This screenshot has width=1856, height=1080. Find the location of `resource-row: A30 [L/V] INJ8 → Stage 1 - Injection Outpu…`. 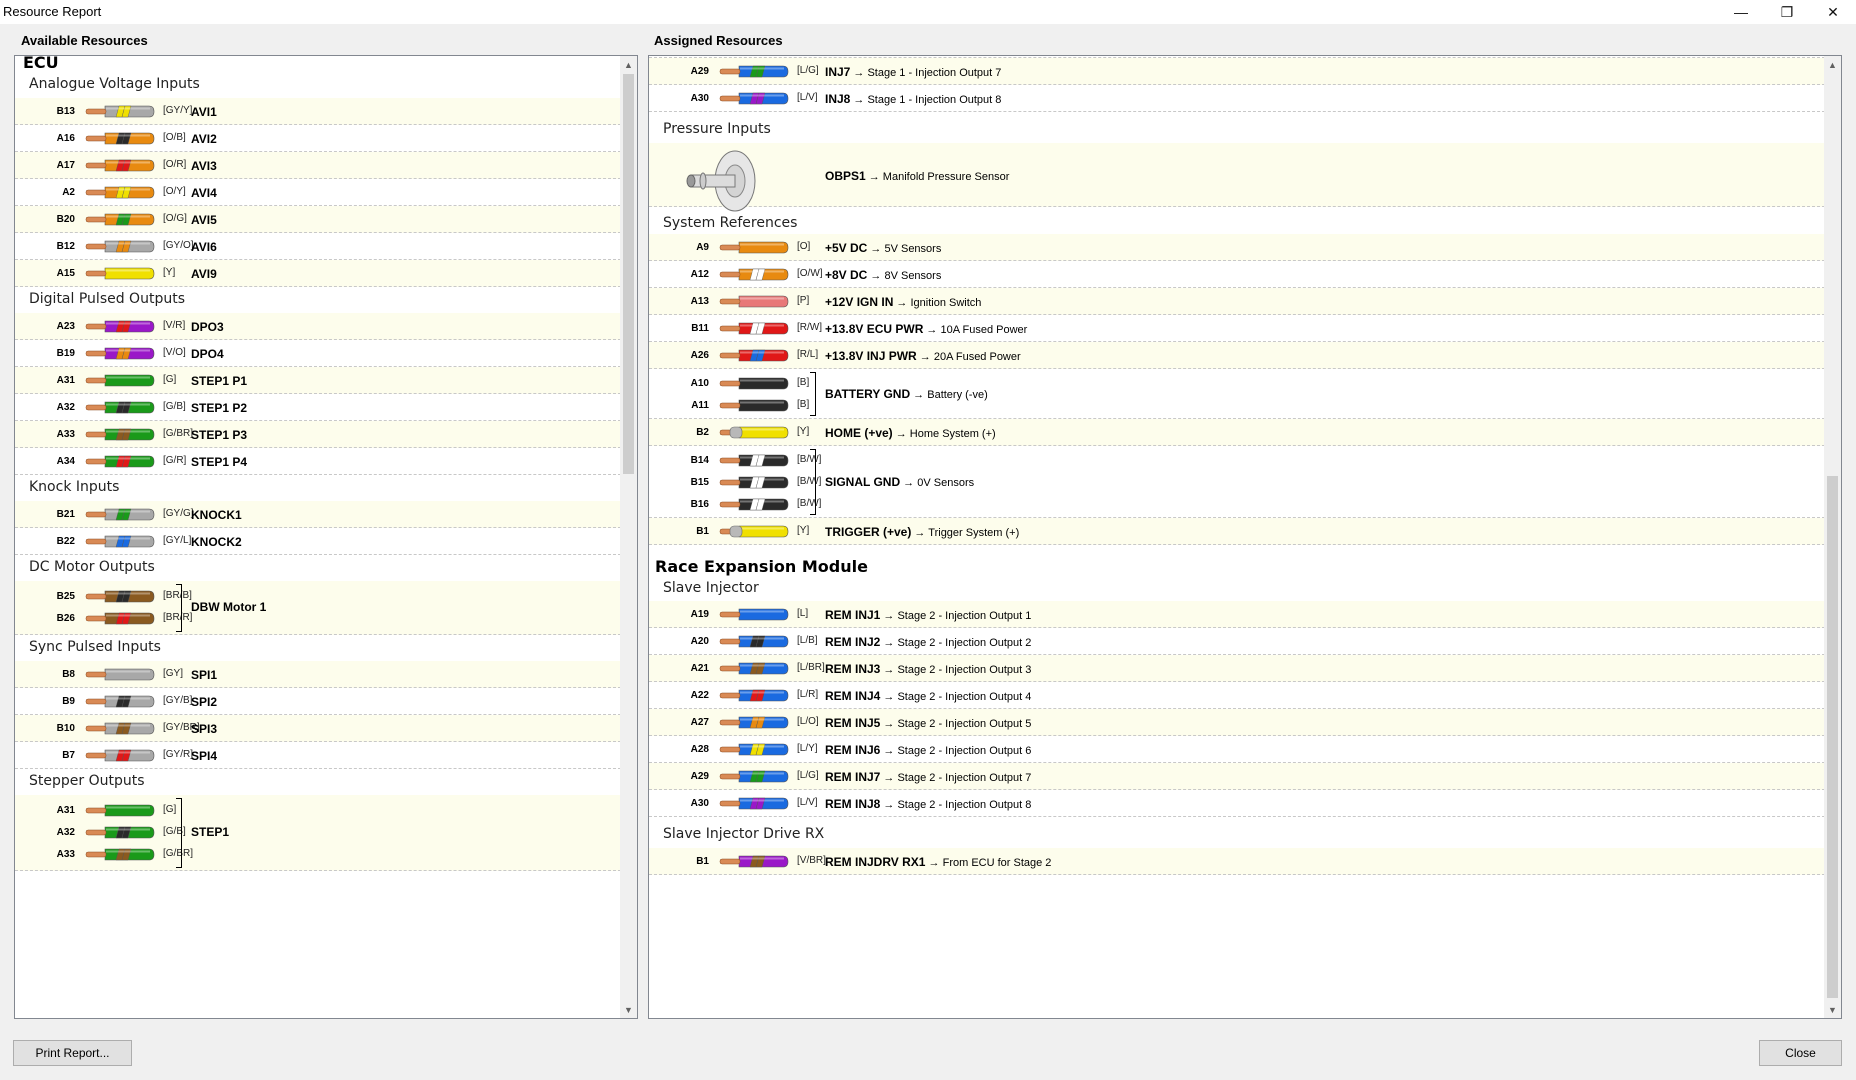

resource-row: A30 [L/V] INJ8 → Stage 1 - Injection Outpu… is located at coordinates (1237, 98).